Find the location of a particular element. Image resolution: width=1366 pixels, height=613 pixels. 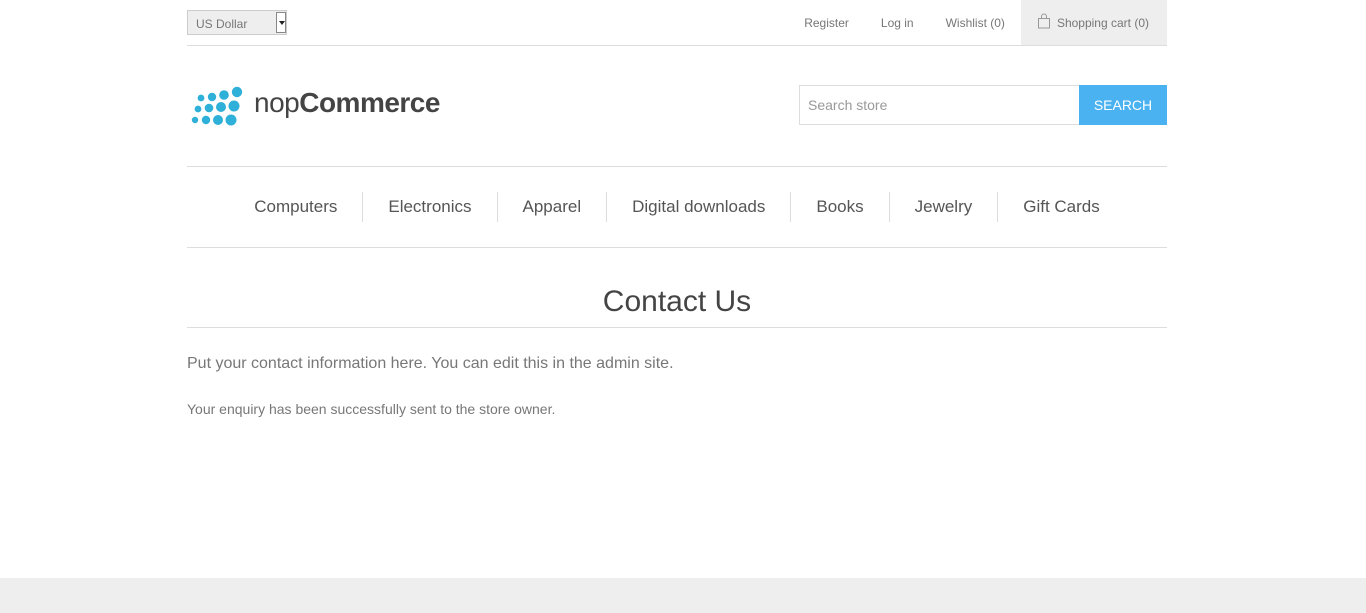

page-title: Contact Us is located at coordinates (677, 304).